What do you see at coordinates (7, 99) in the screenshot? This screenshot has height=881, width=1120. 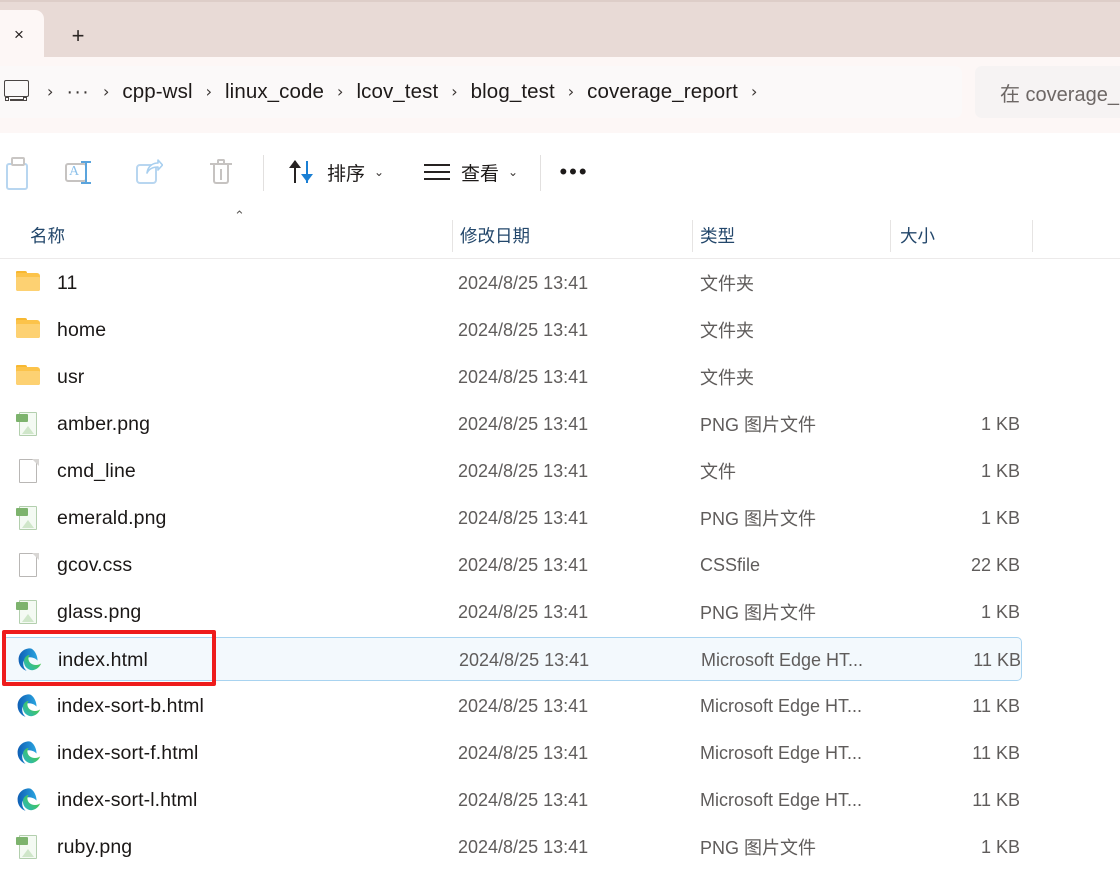 I see `monitor-foot-left` at bounding box center [7, 99].